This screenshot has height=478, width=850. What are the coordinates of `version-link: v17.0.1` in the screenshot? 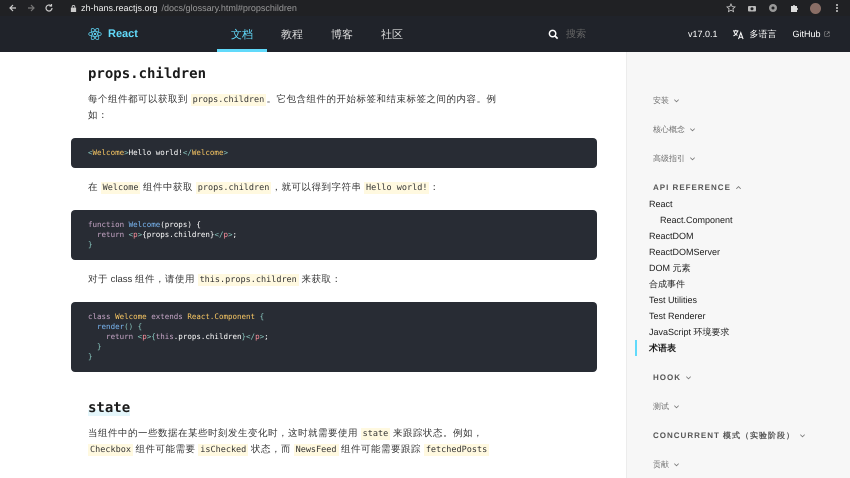 It's located at (703, 34).